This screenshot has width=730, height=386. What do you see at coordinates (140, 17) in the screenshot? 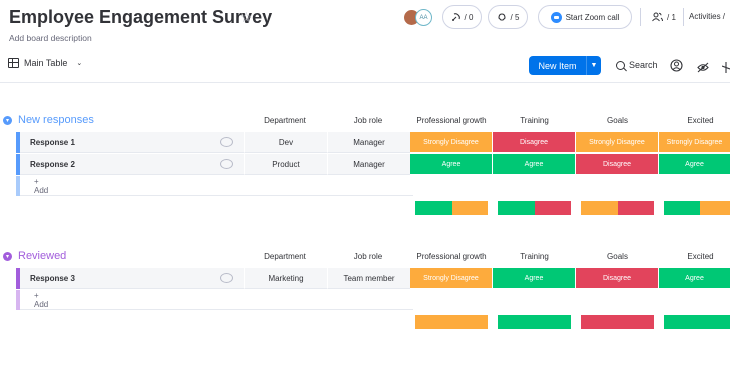
I see `board-title: Employee Engagement Survey` at bounding box center [140, 17].